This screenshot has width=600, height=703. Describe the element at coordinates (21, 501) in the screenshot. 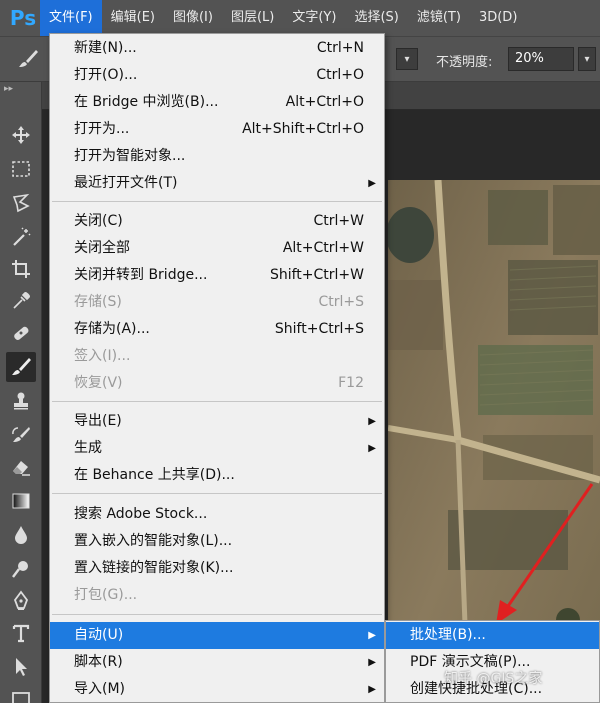

I see `gradient-tool-icon` at that location.